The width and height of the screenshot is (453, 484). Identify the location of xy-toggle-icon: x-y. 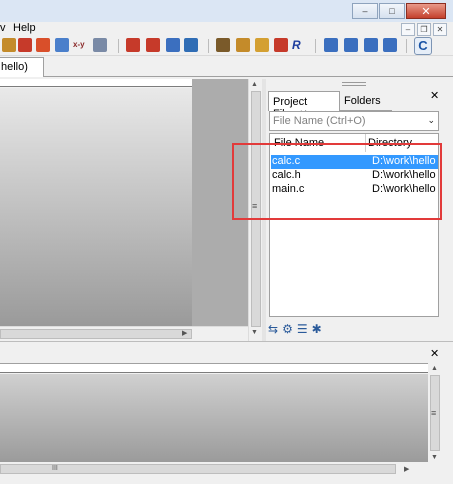
(82, 45).